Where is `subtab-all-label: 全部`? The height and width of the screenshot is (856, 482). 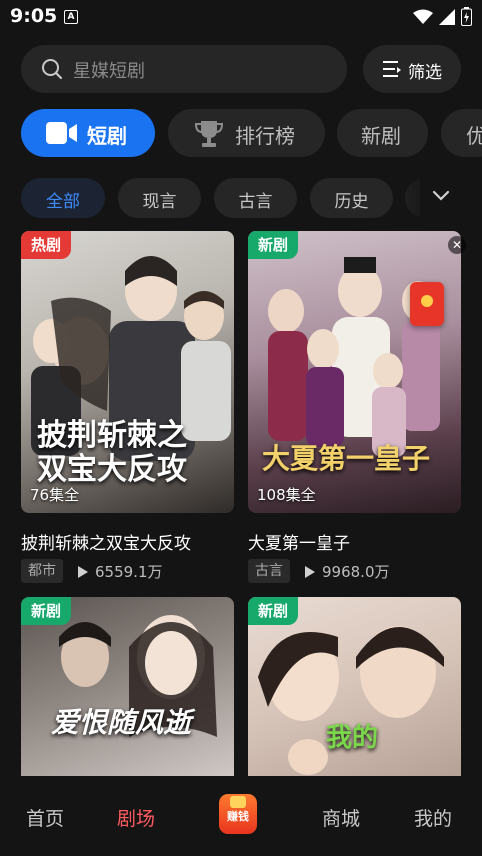
subtab-all-label: 全部 is located at coordinates (63, 202).